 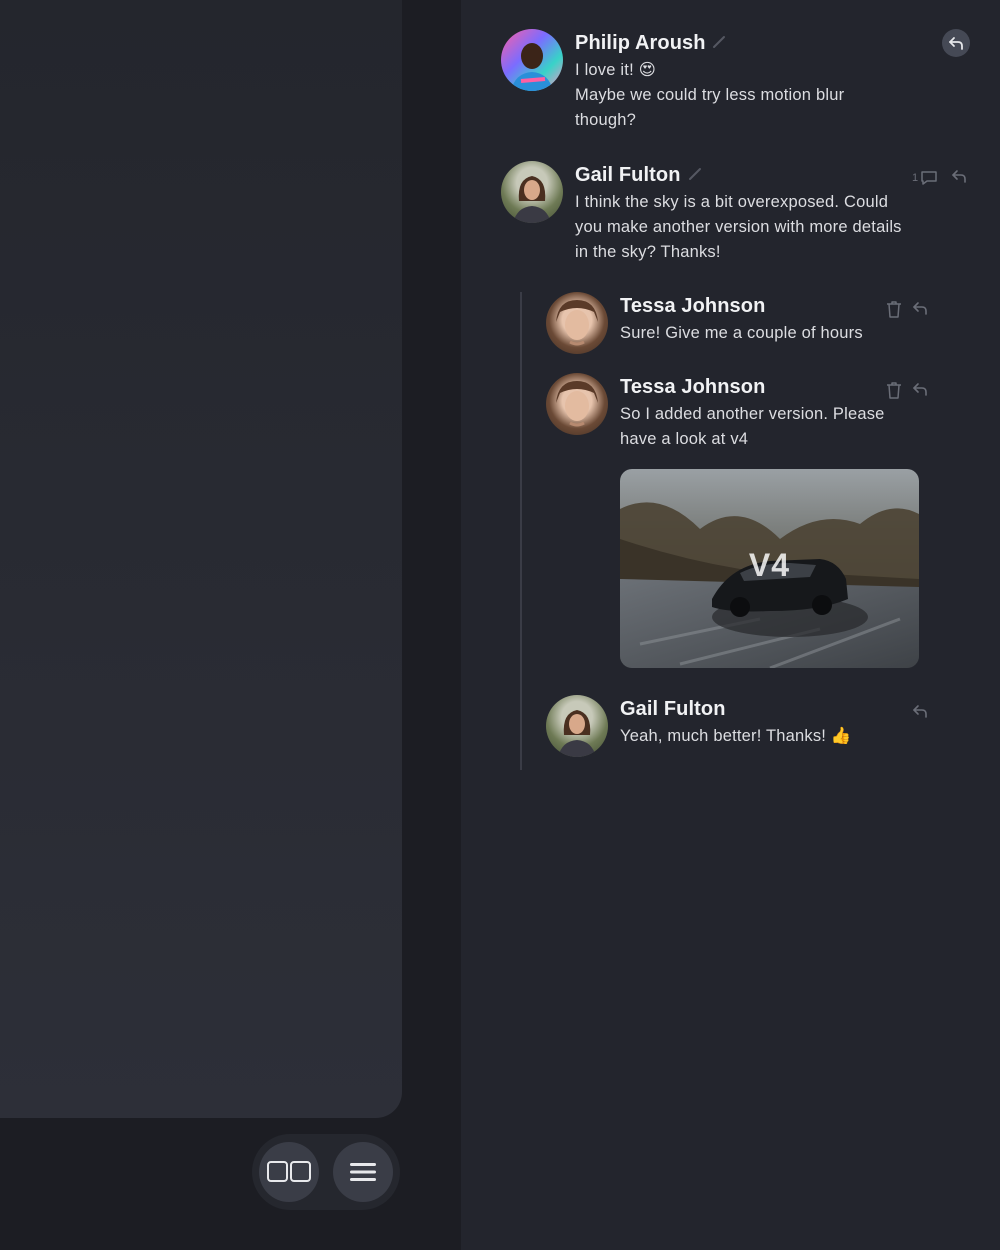 I want to click on comment-author: Philip Aroush, so click(x=640, y=43).